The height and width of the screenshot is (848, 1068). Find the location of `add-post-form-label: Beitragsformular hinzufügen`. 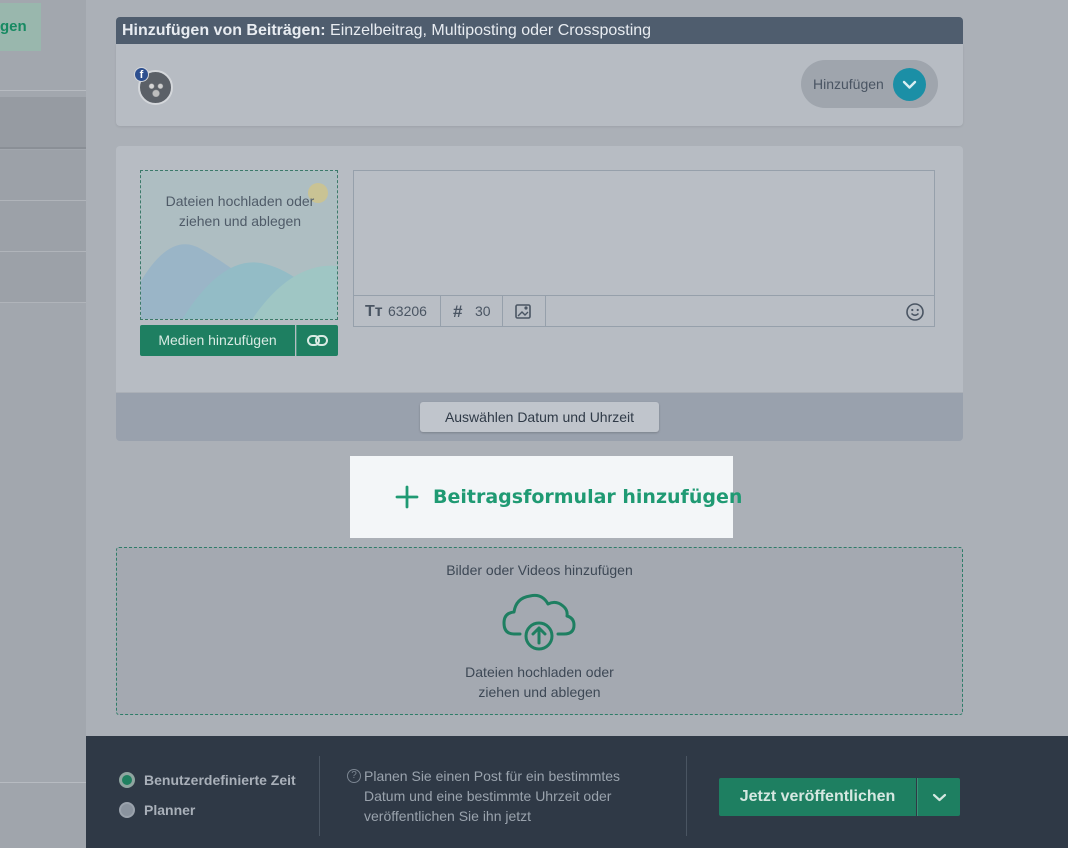

add-post-form-label: Beitragsformular hinzufügen is located at coordinates (588, 497).